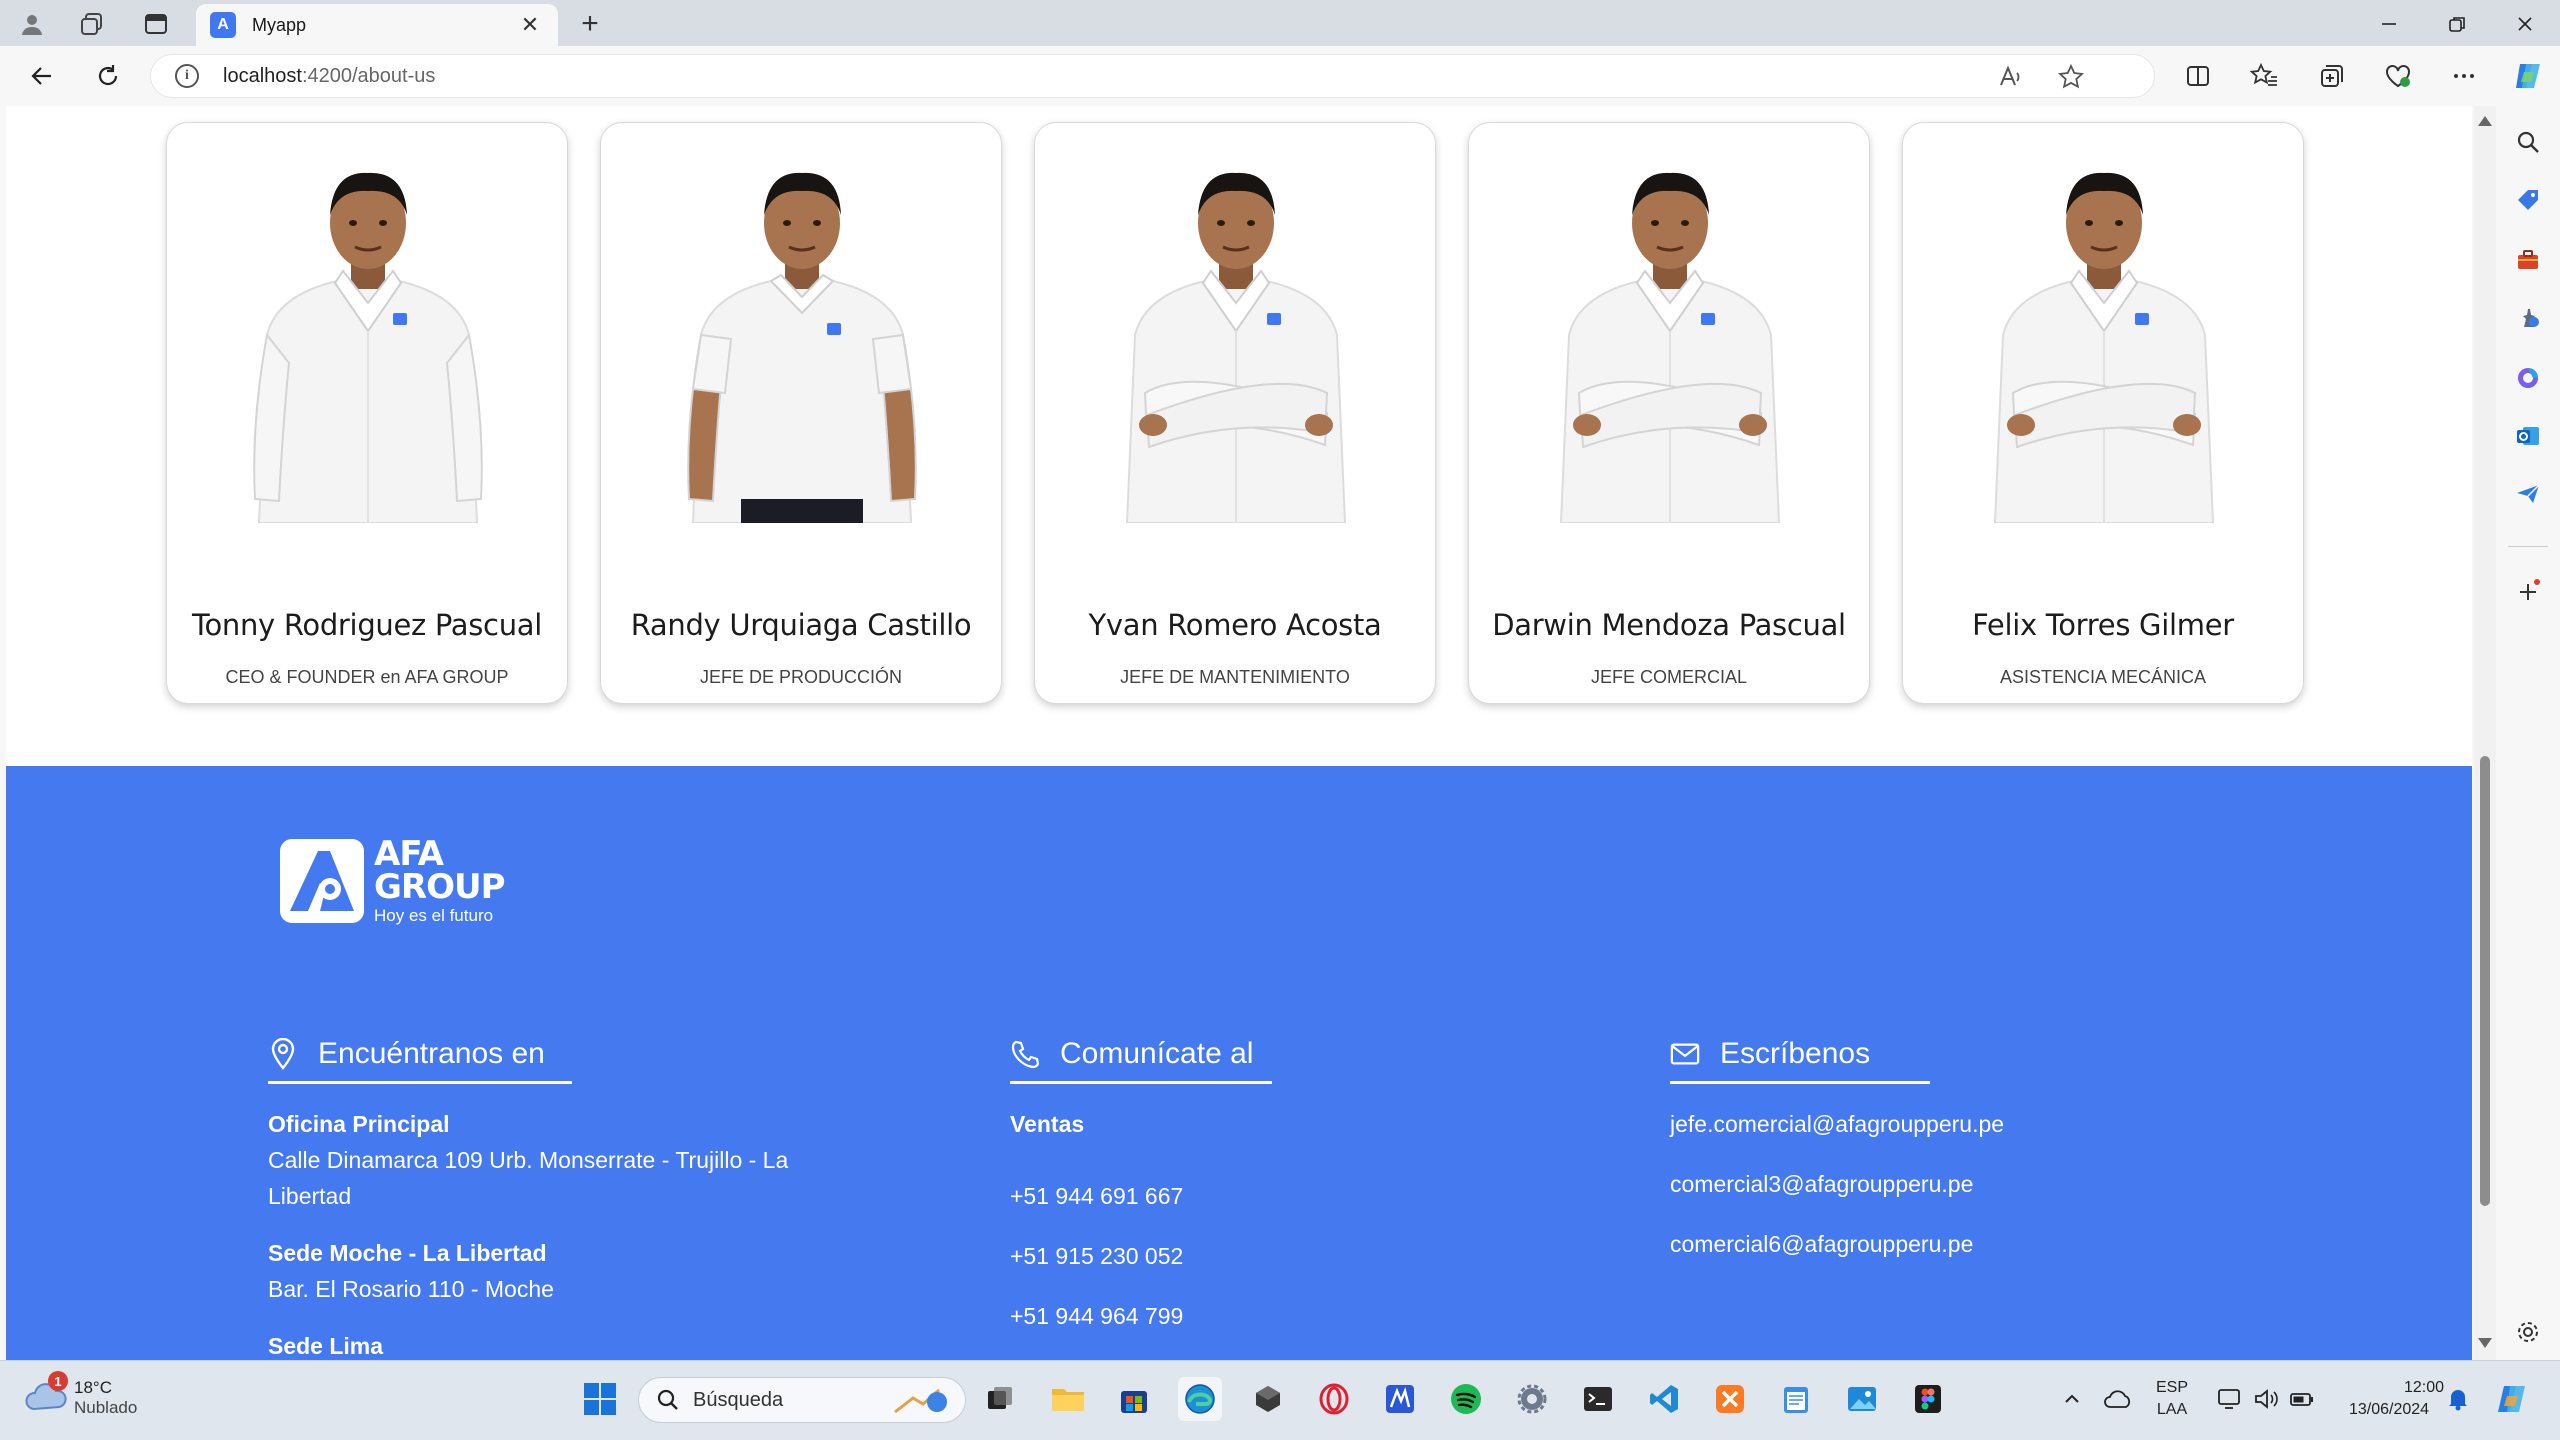 The width and height of the screenshot is (2560, 1440). I want to click on site-info-icon: i, so click(187, 76).